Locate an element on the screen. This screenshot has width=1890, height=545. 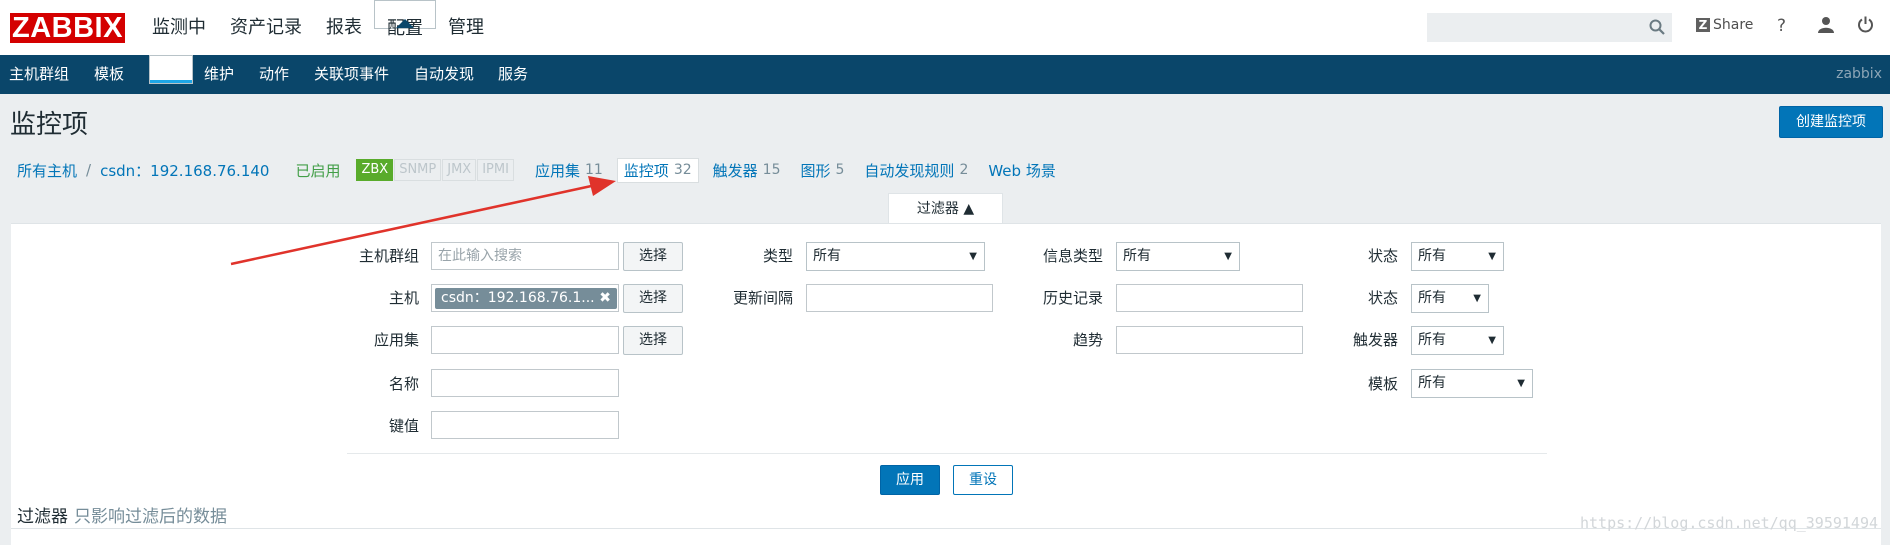
help-icon: ? is located at coordinates (1781, 26).